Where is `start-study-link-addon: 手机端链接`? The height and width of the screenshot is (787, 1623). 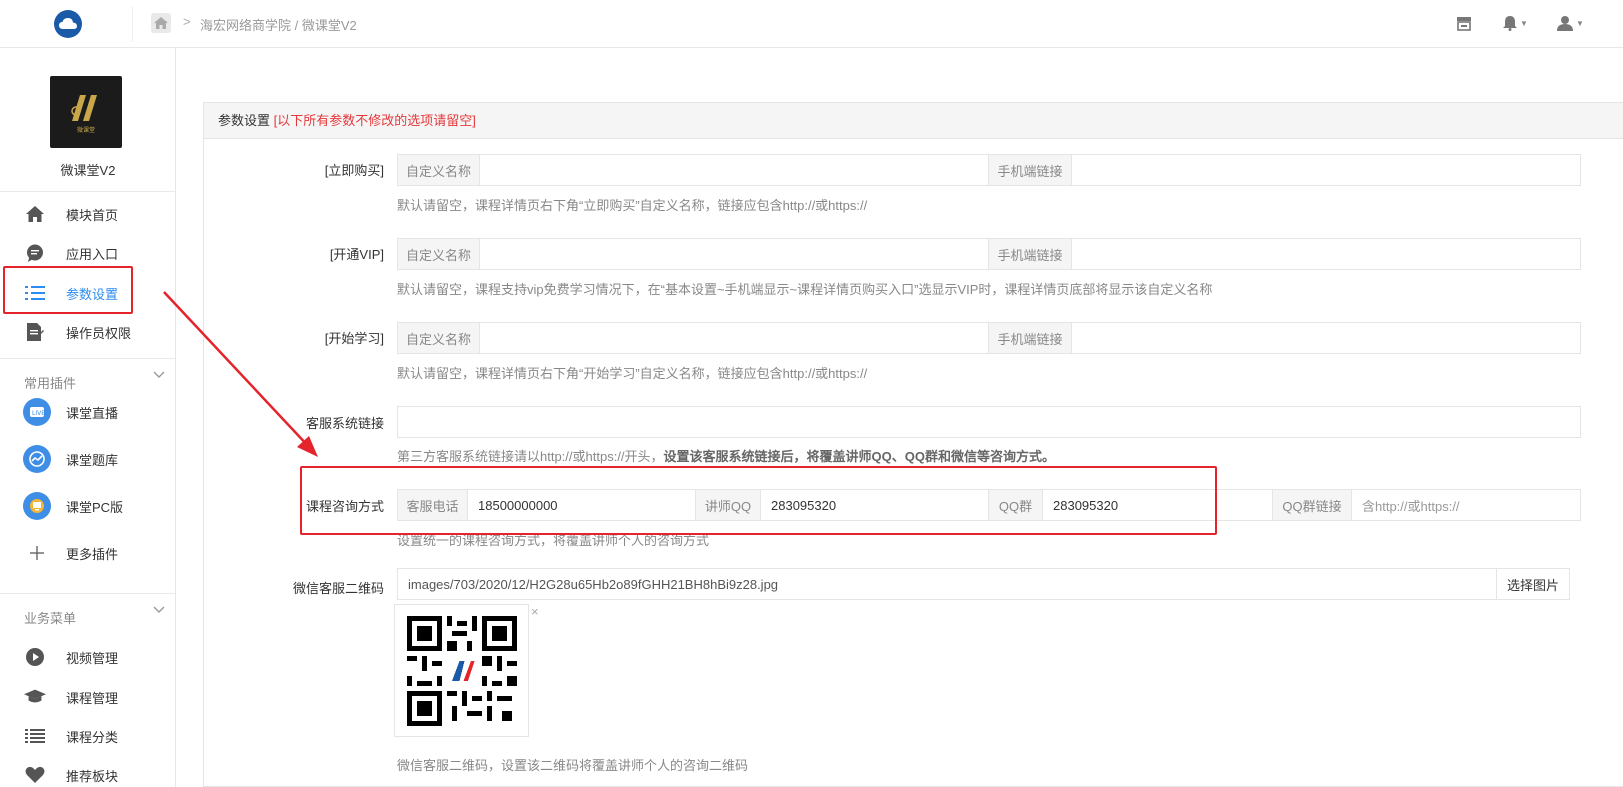
start-study-link-addon: 手机端链接 is located at coordinates (1030, 338).